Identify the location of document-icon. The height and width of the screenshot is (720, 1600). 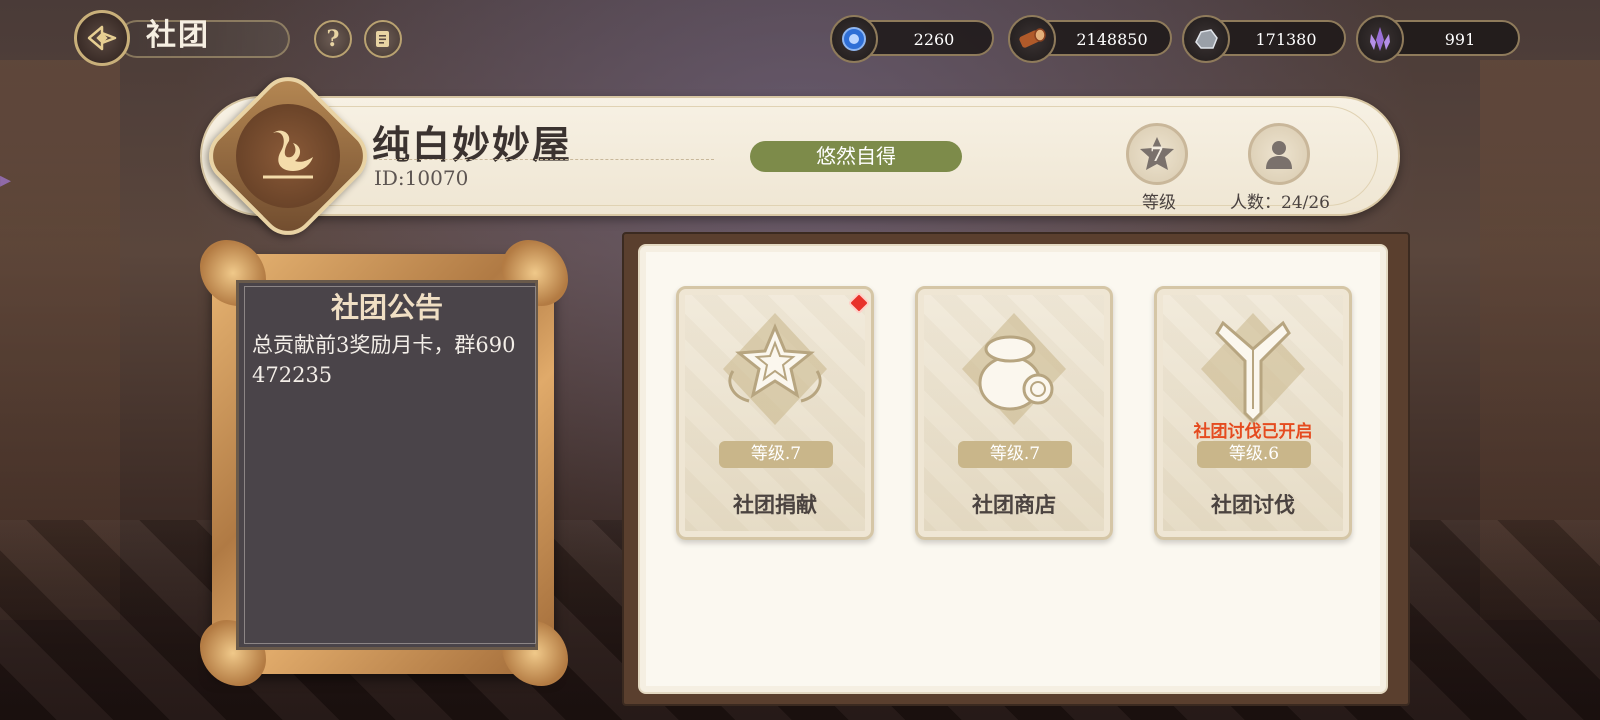
(382, 39).